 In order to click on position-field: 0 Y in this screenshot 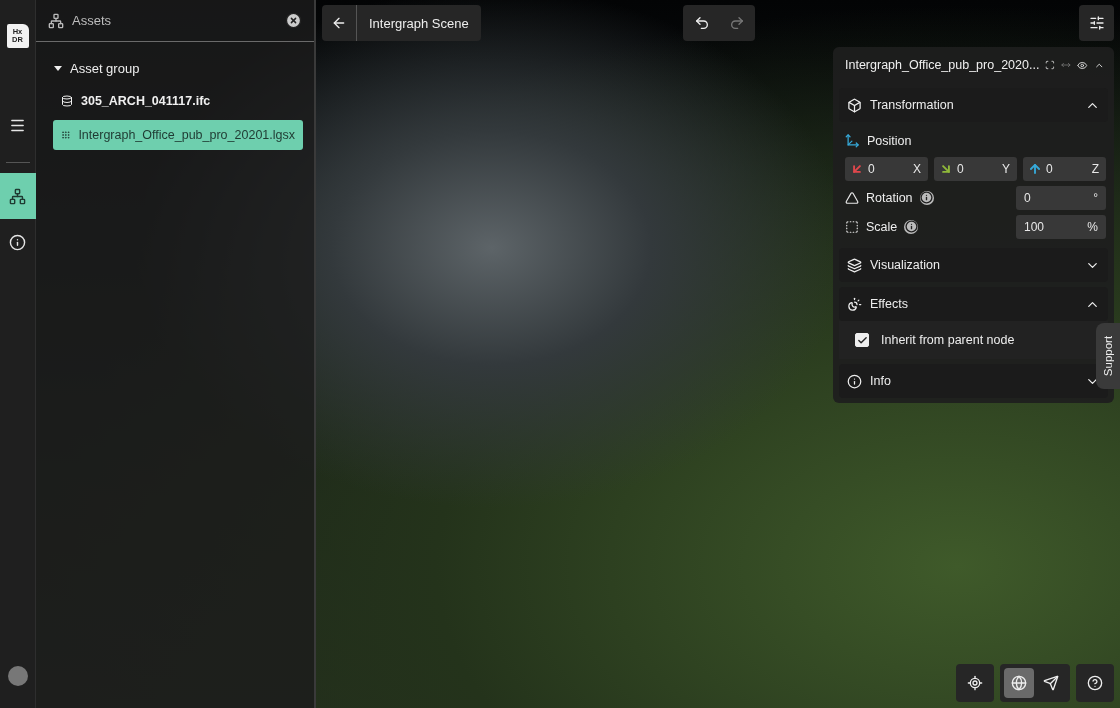, I will do `click(975, 169)`.